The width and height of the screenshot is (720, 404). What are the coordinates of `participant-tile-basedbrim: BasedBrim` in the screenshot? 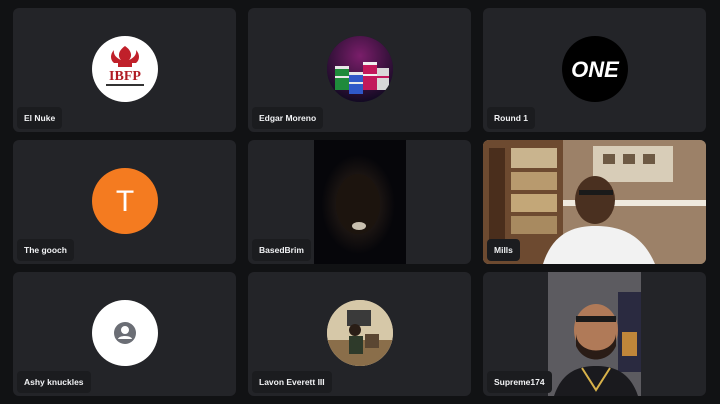 It's located at (359, 202).